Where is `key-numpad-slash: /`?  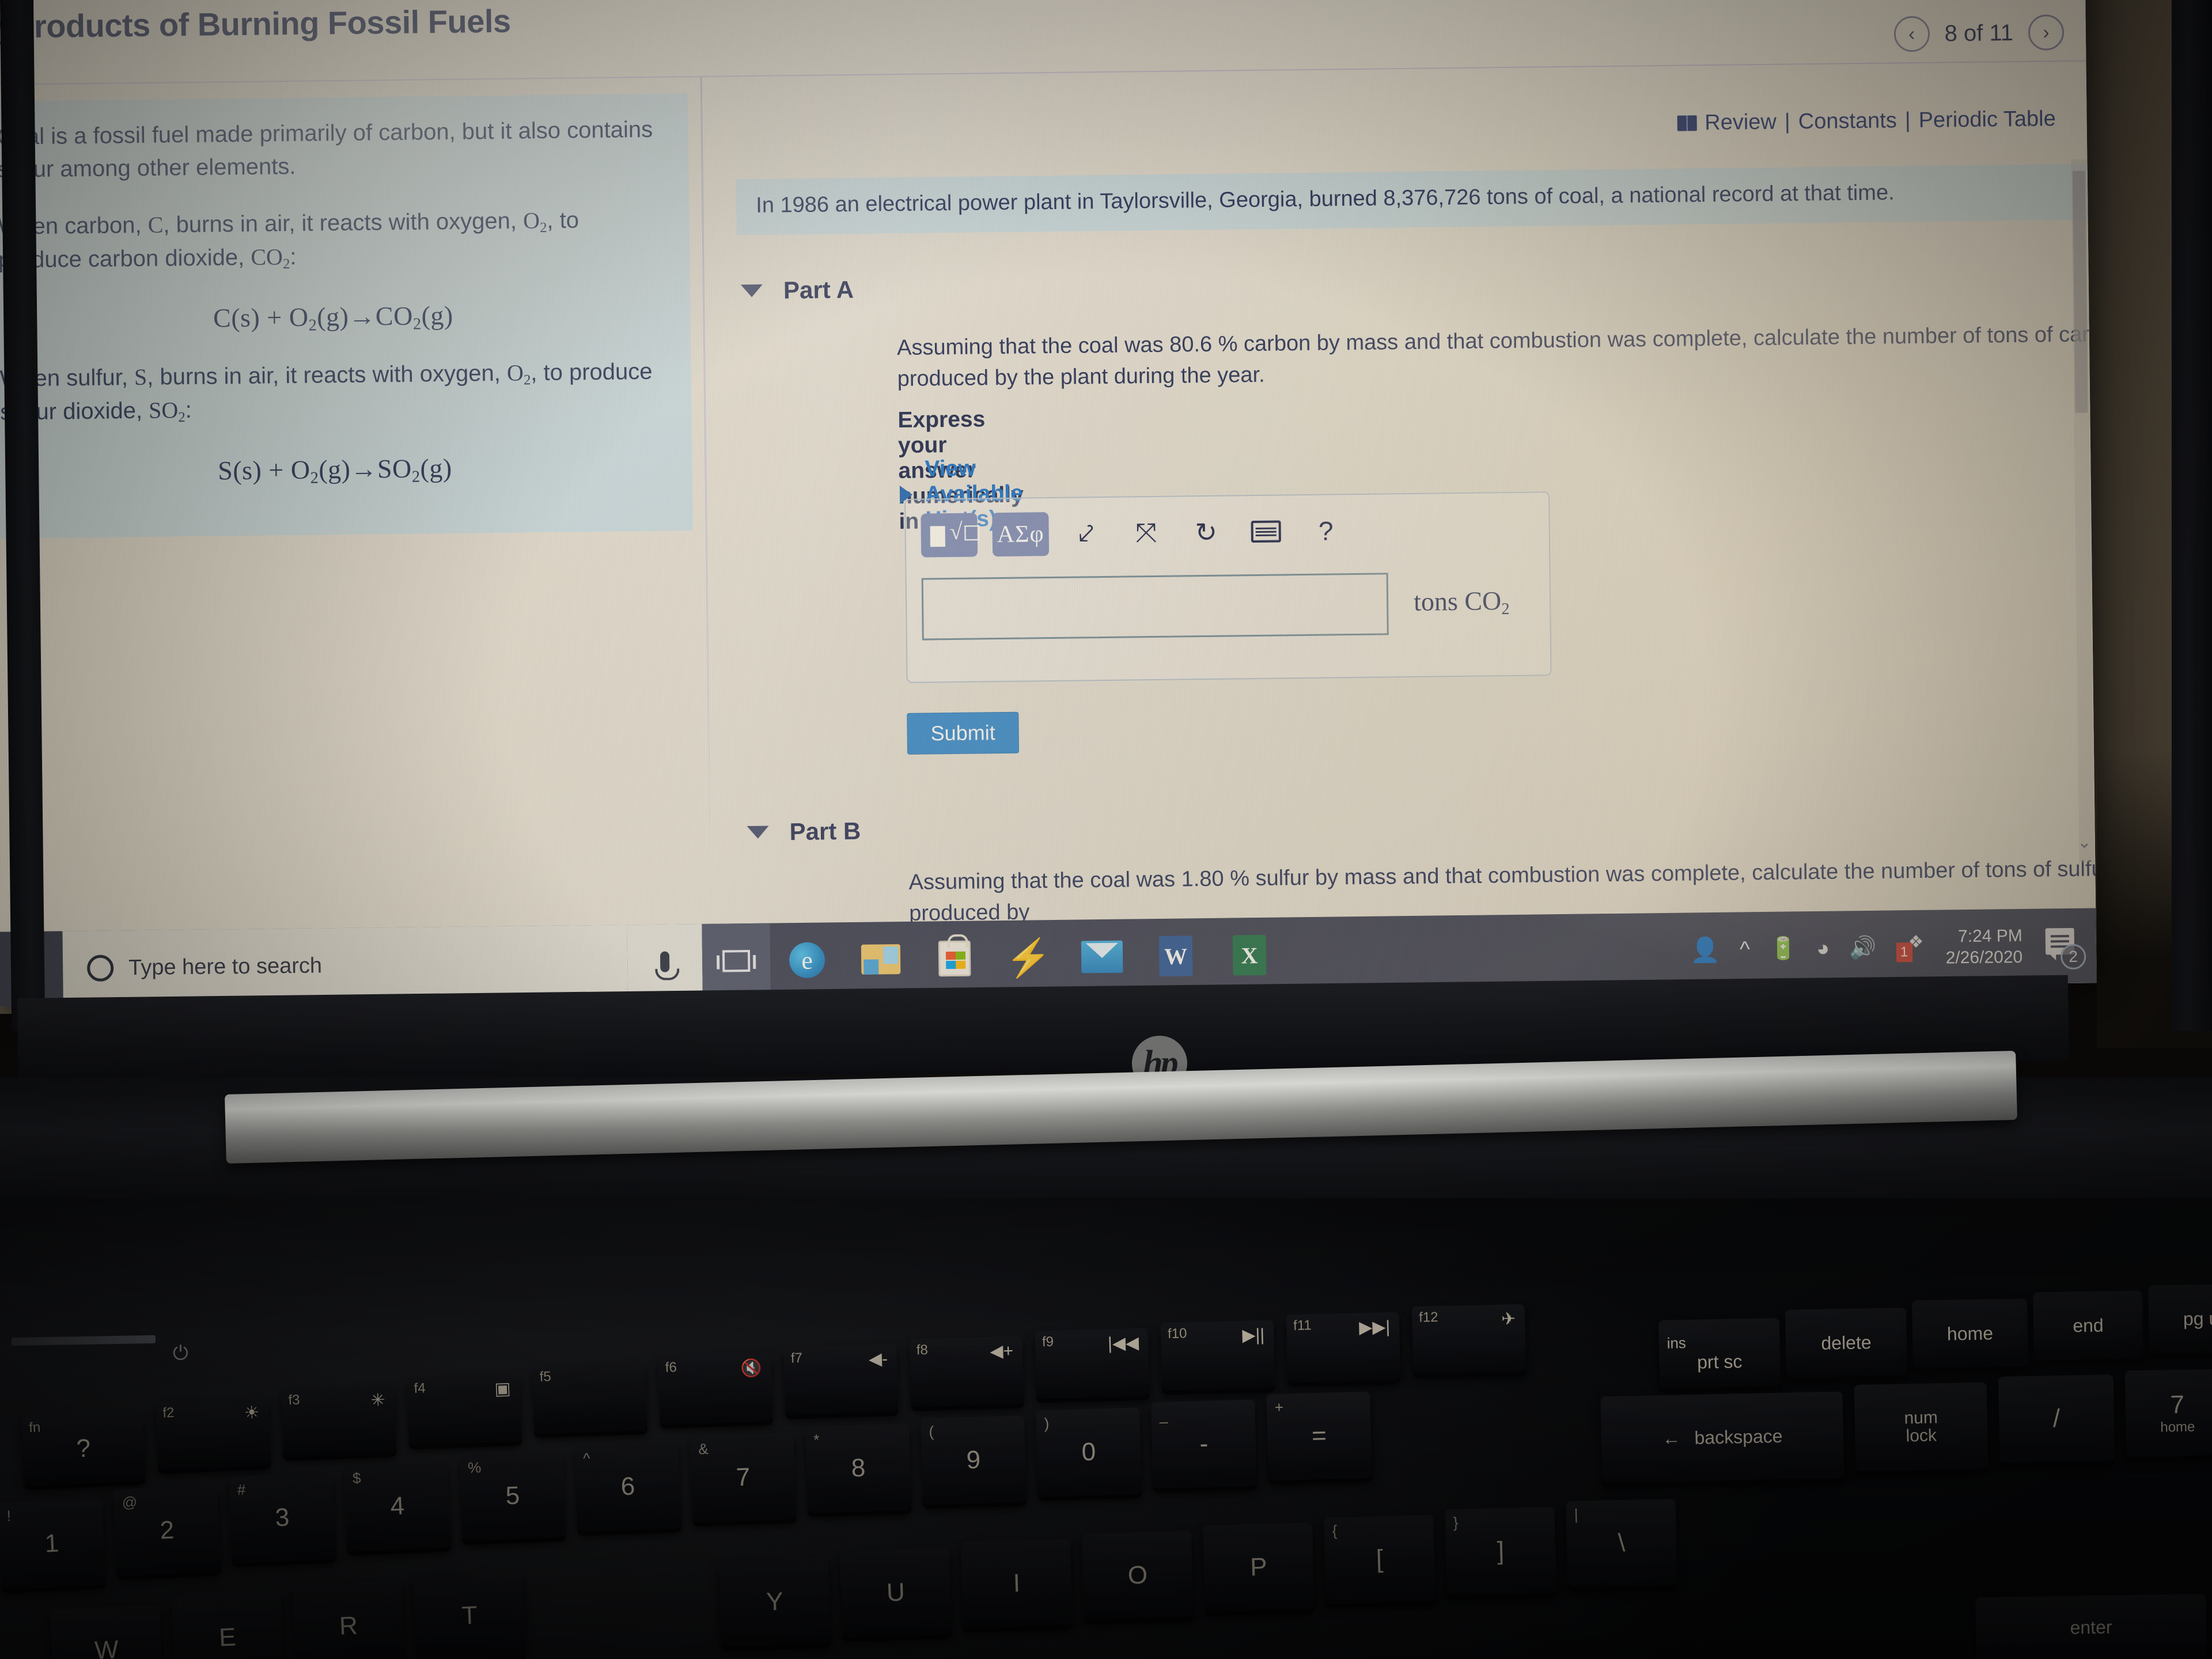
key-numpad-slash: / is located at coordinates (2056, 1418).